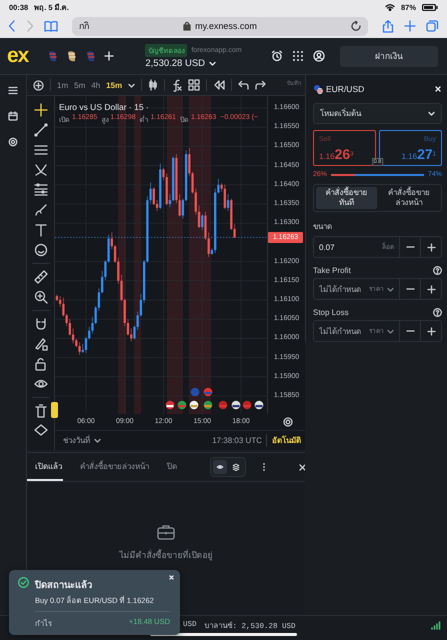  Describe the element at coordinates (175, 63) in the screenshot. I see `account-balance: 2,530.28 USD` at that location.